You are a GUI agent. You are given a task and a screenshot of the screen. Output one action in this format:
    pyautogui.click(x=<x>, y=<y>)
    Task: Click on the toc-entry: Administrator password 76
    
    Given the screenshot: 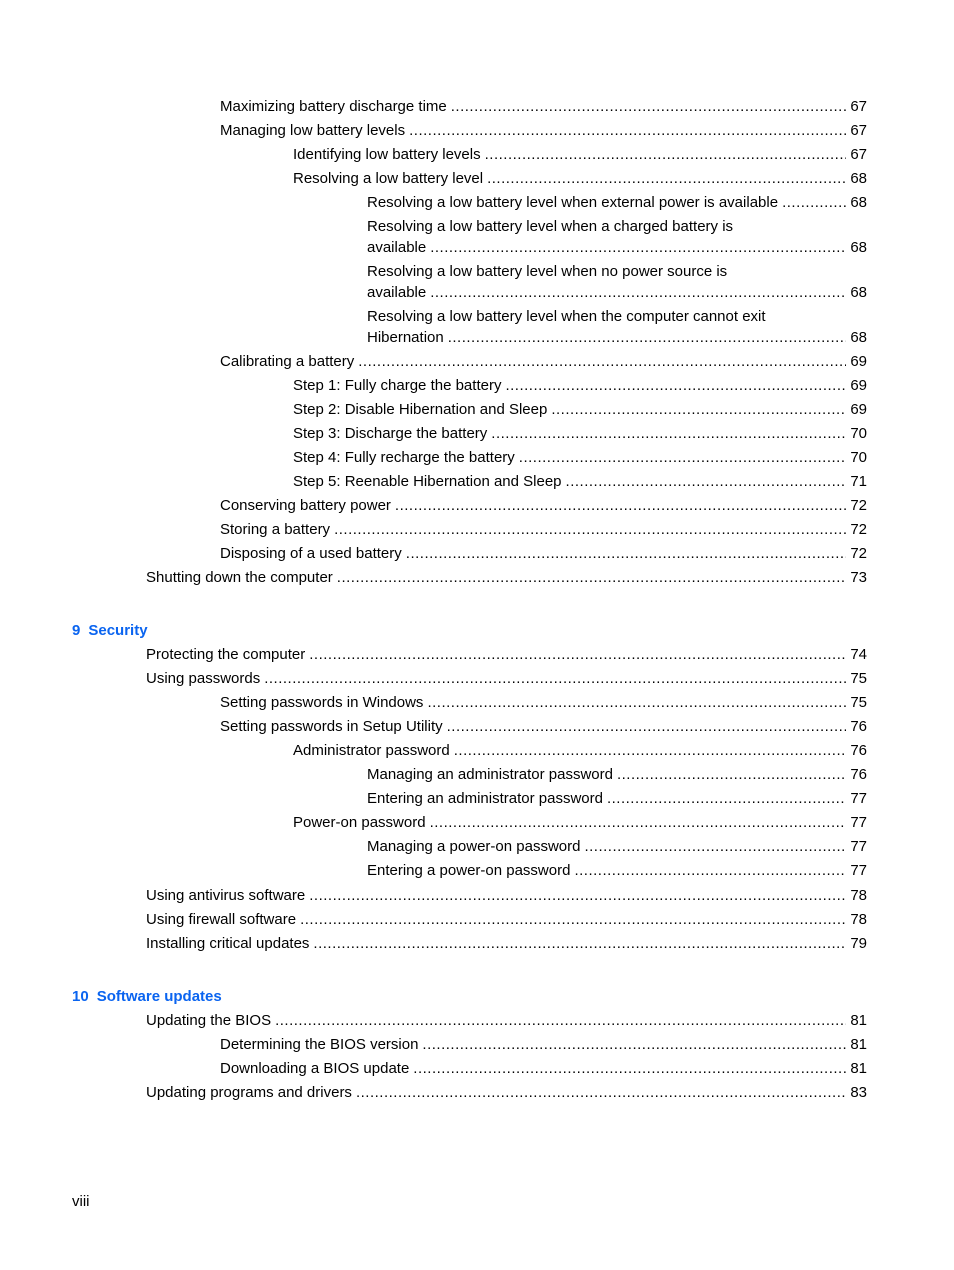 What is the action you would take?
    pyautogui.click(x=580, y=751)
    